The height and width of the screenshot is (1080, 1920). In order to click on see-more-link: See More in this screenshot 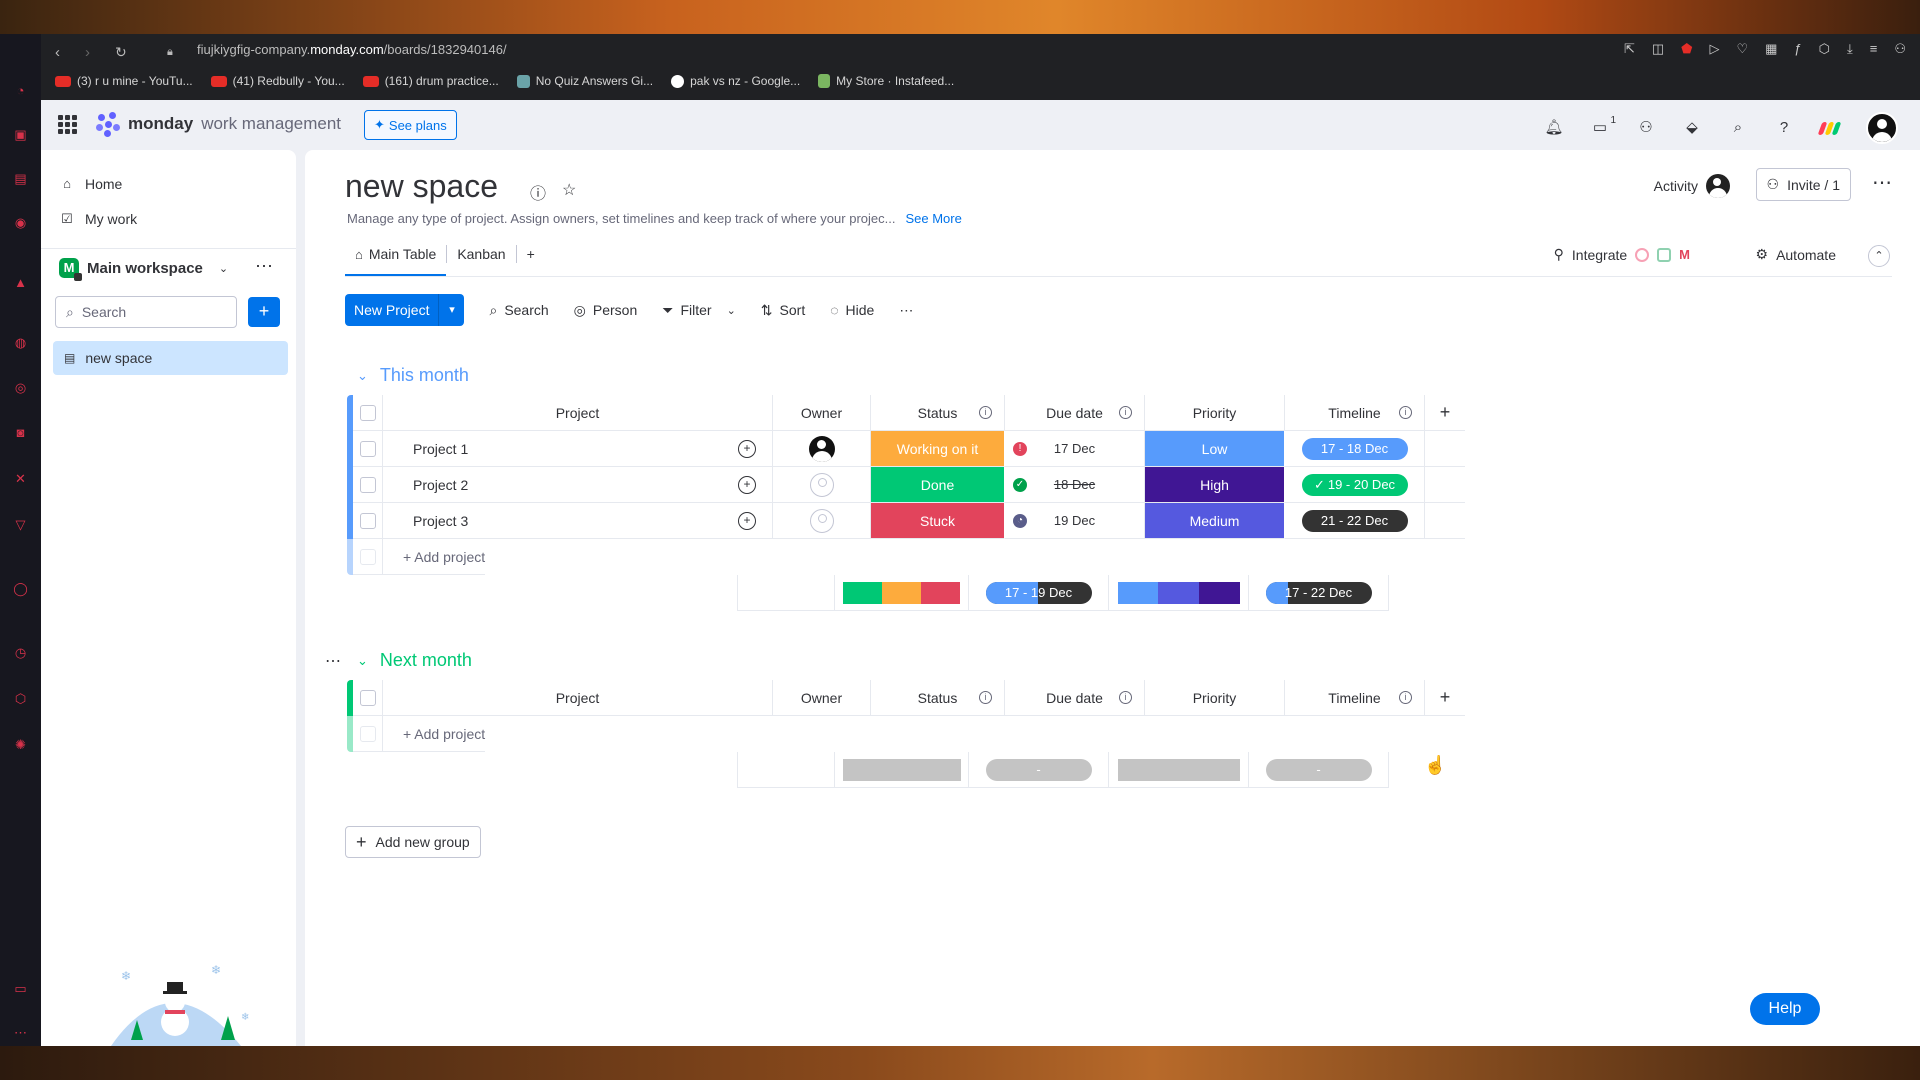, I will do `click(933, 218)`.